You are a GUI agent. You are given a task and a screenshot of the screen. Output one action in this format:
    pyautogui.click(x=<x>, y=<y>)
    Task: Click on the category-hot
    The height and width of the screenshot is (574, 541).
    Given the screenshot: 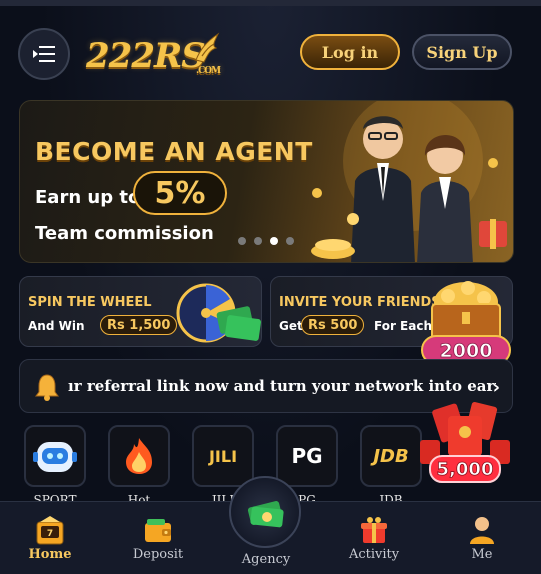 What is the action you would take?
    pyautogui.click(x=139, y=456)
    